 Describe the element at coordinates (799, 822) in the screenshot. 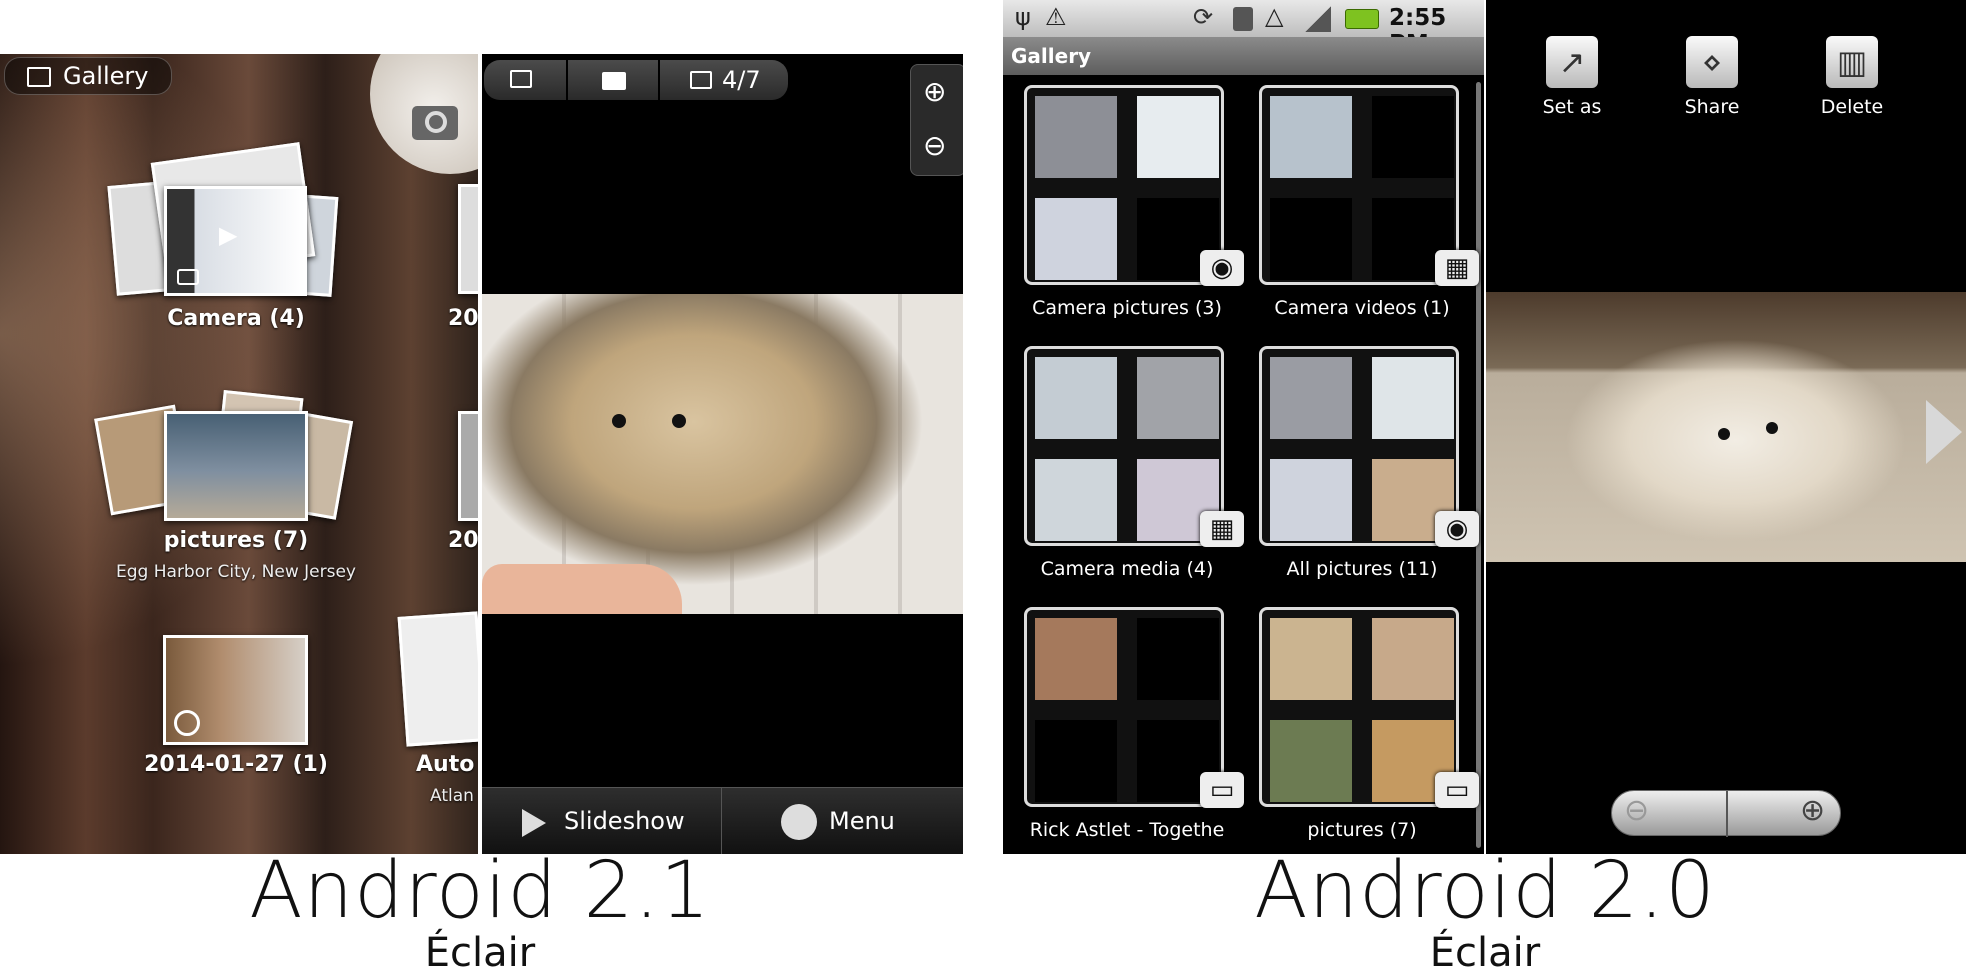

I see `menu-icon` at that location.